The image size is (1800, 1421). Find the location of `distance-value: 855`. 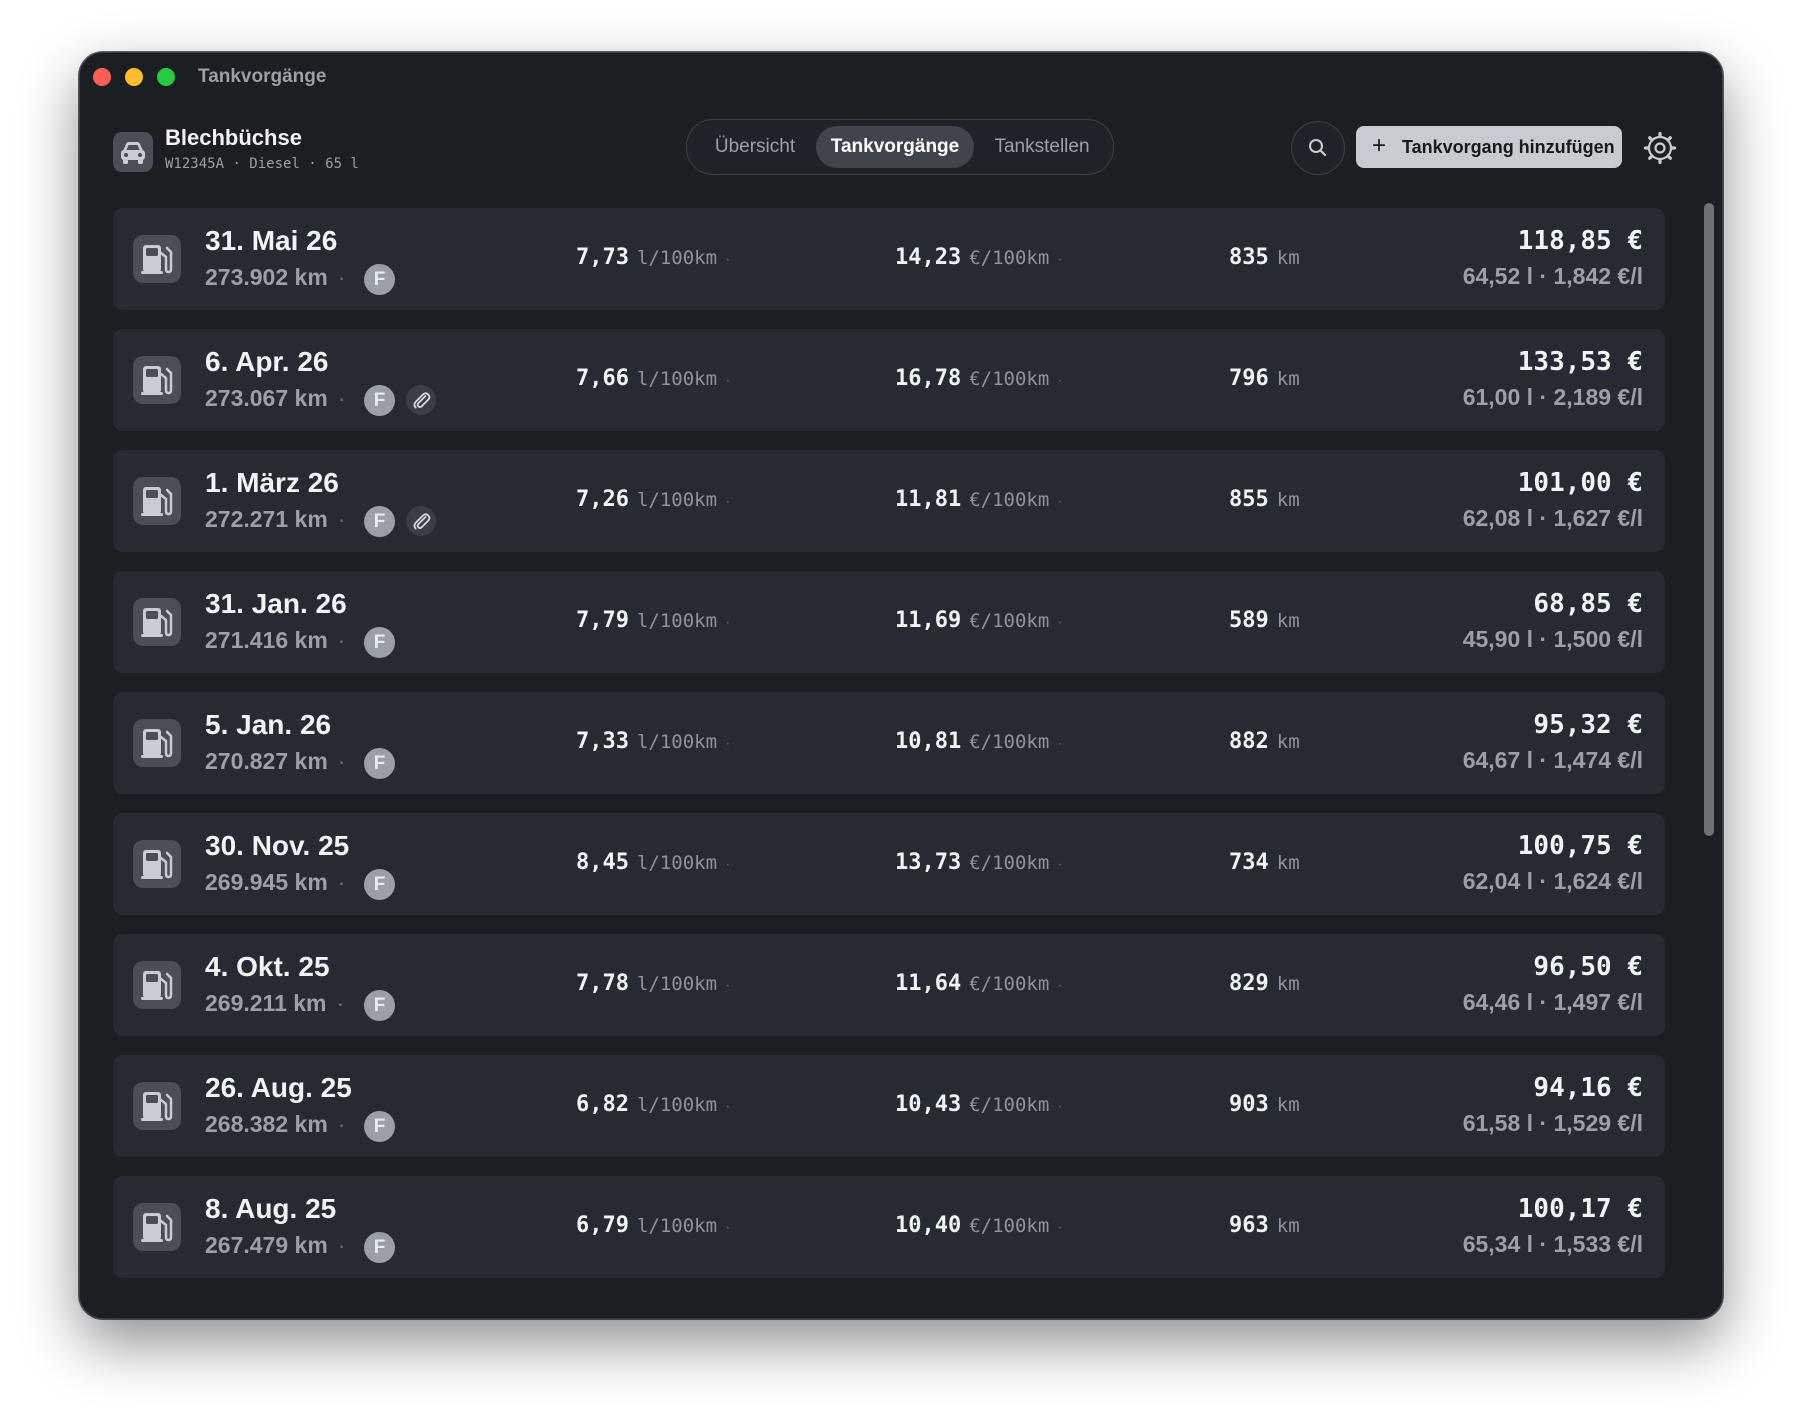

distance-value: 855 is located at coordinates (1249, 499).